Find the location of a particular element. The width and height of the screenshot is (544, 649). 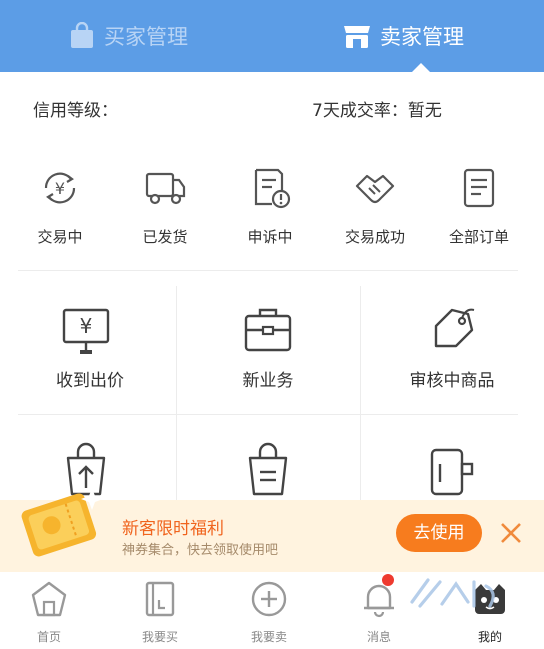

use-coupon-button: 去使用 is located at coordinates (439, 533).